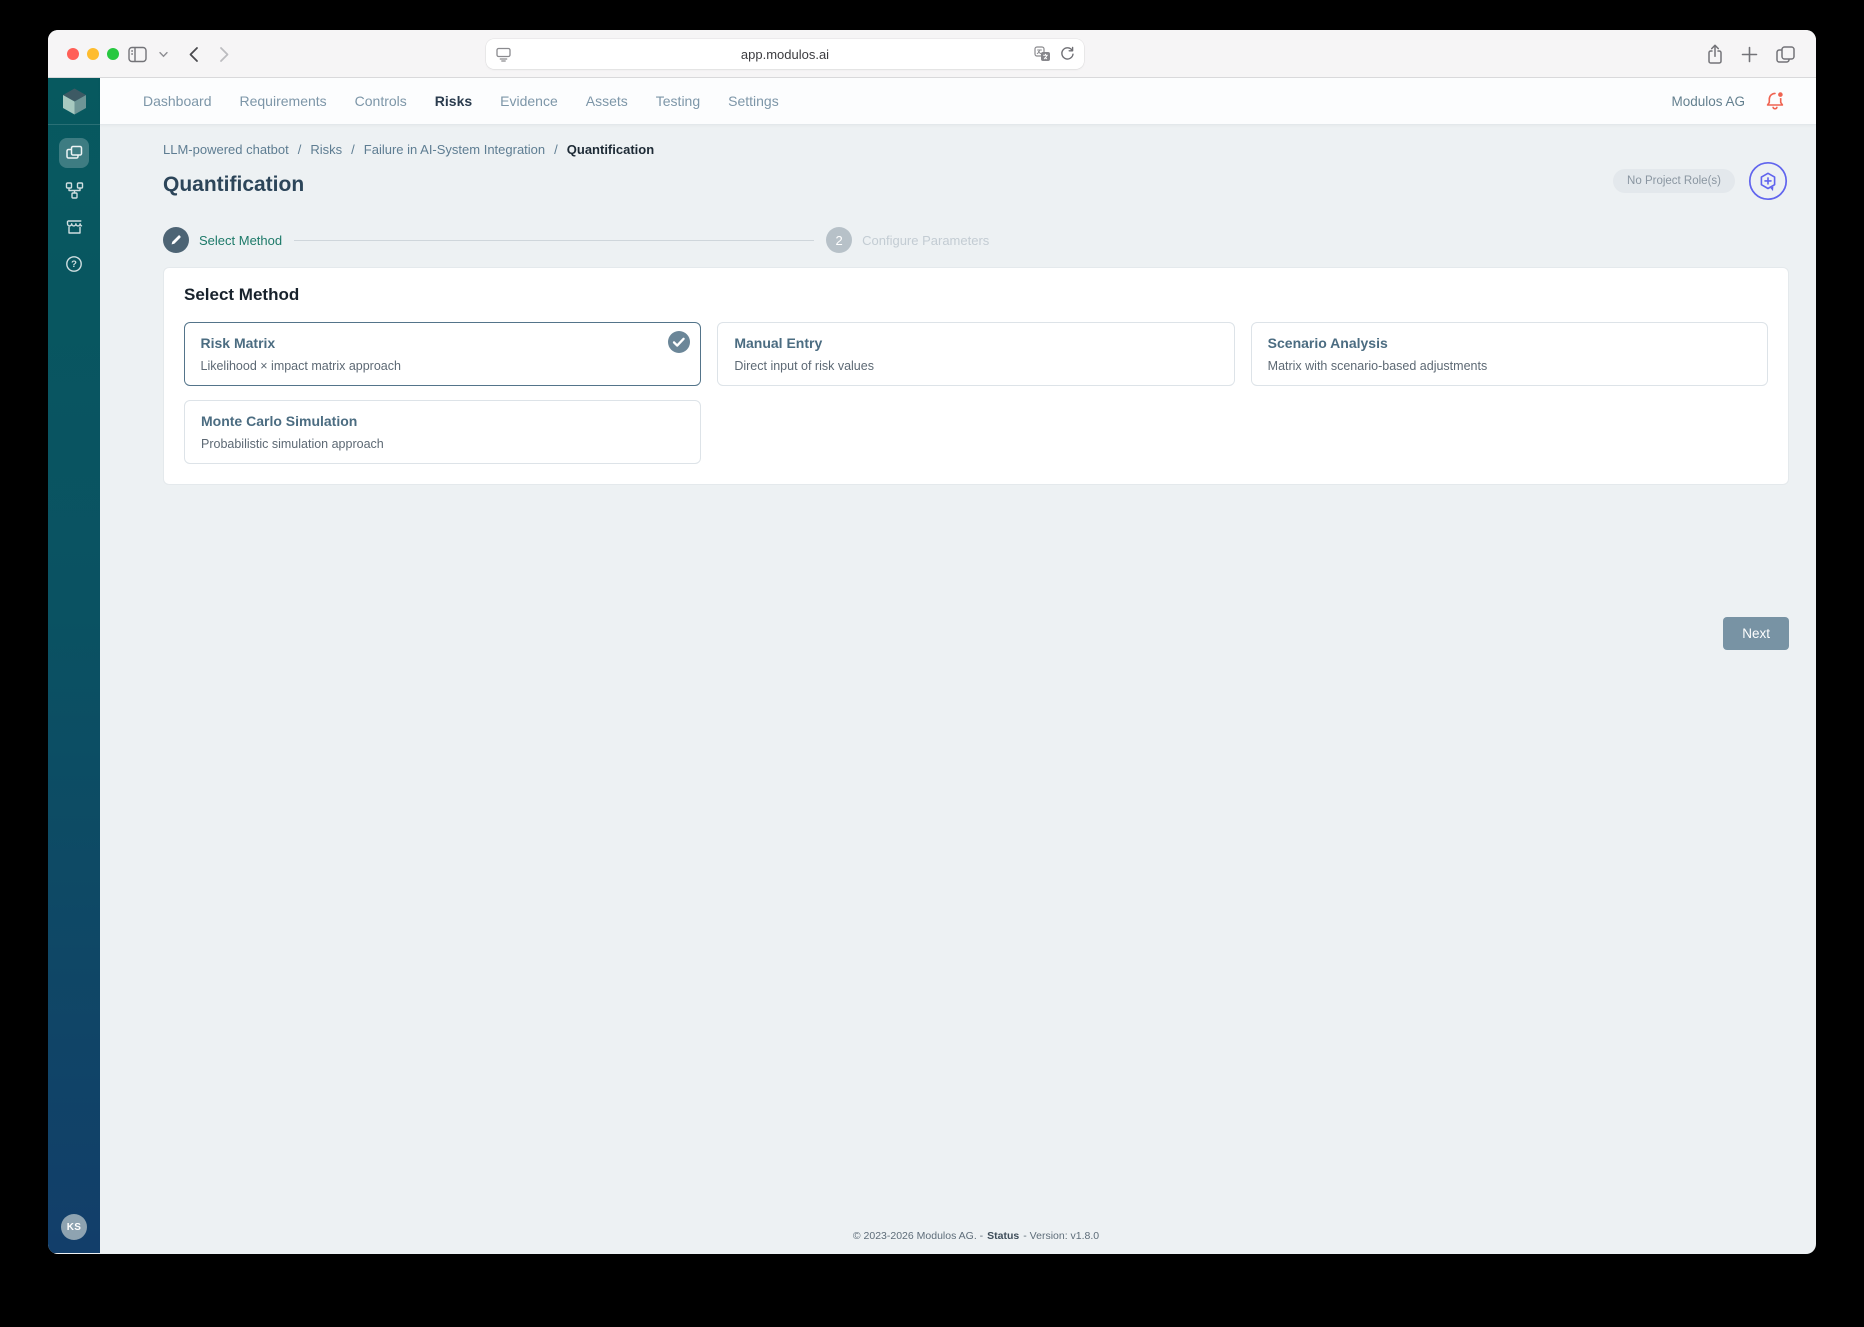 This screenshot has width=1864, height=1327. I want to click on browser-toolbar: app.modulos.ai, so click(932, 54).